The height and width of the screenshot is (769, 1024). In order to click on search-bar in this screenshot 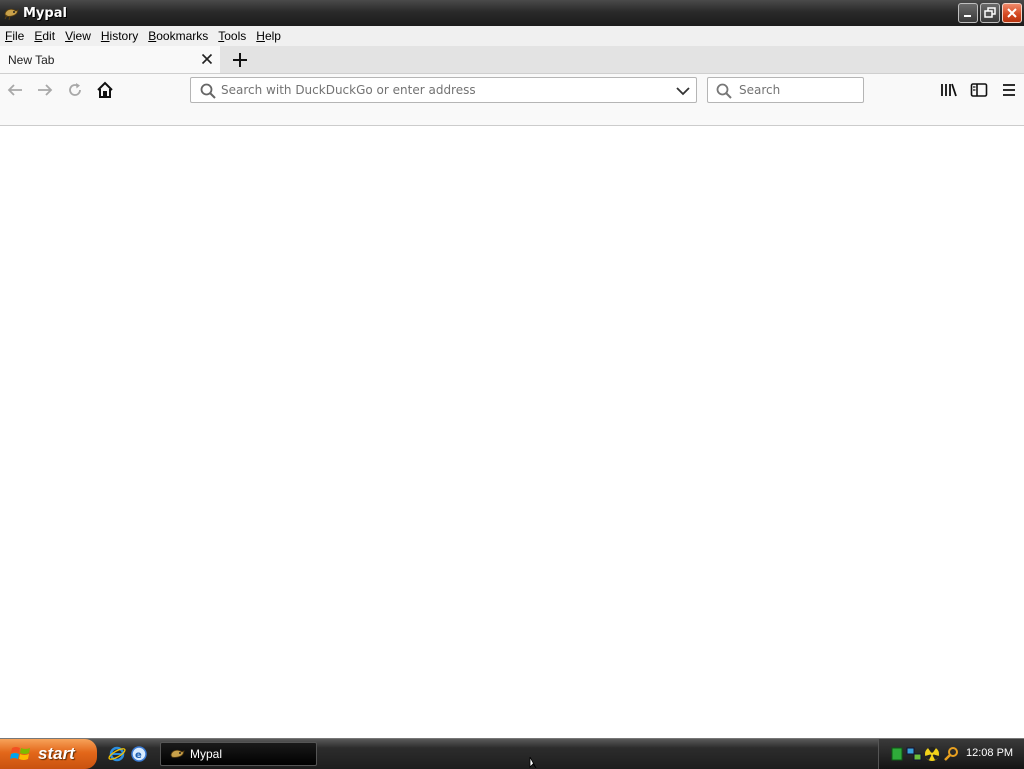, I will do `click(785, 90)`.